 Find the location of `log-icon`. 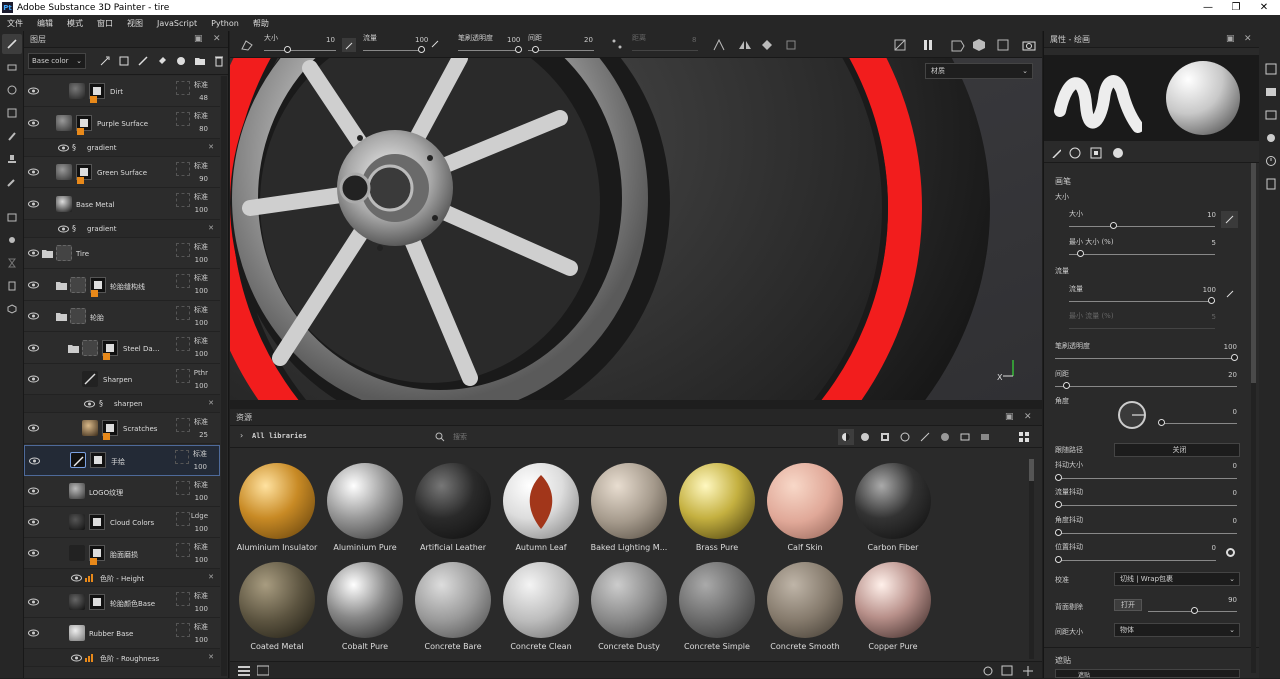

log-icon is located at coordinates (1270, 184).